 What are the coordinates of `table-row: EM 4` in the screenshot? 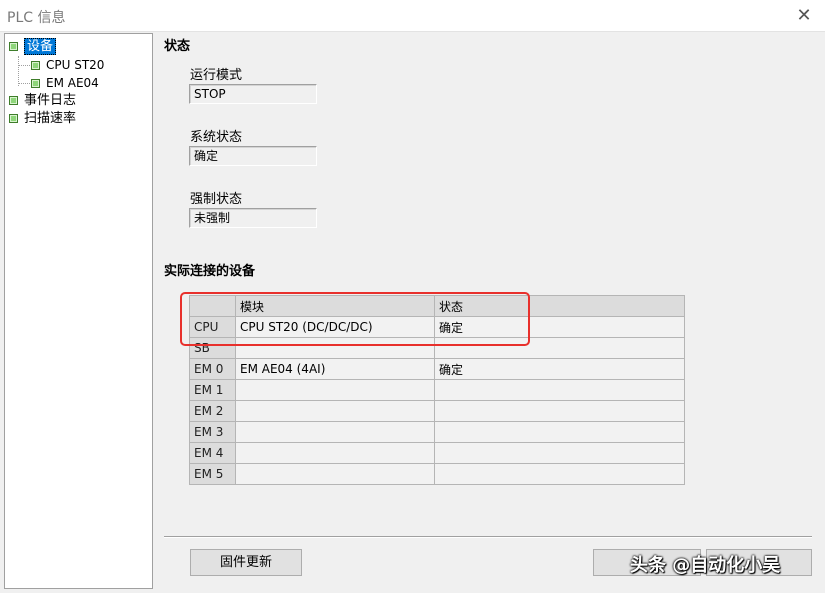 It's located at (437, 453).